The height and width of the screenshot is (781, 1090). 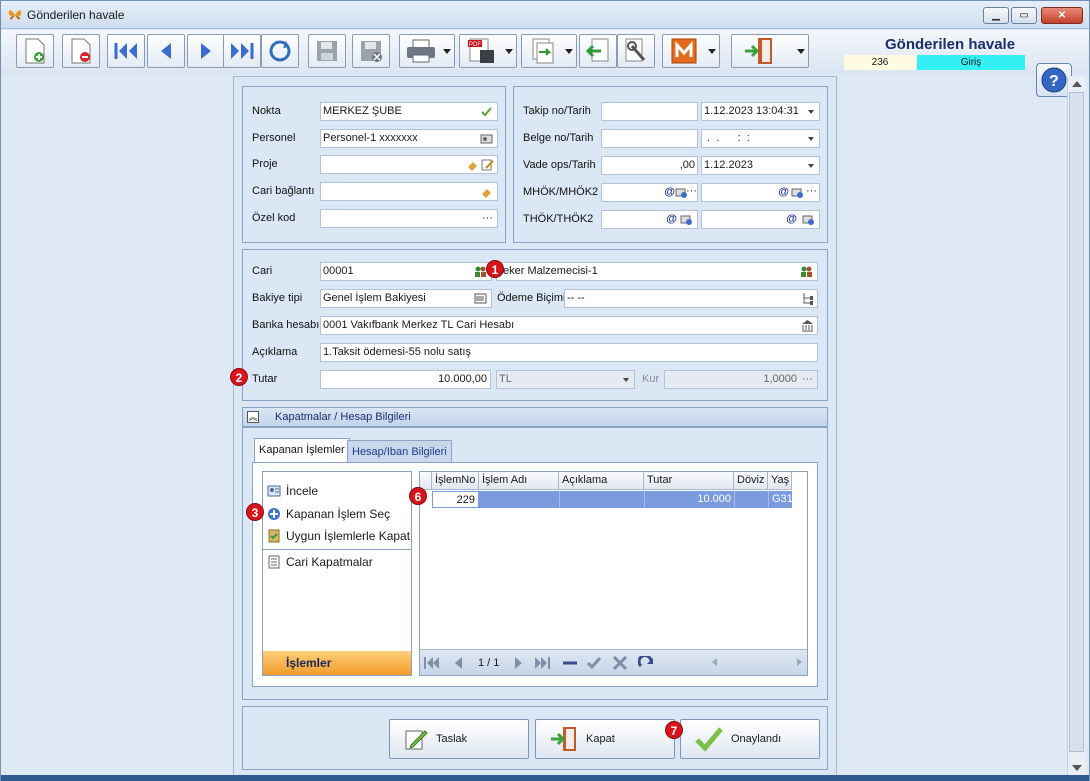 What do you see at coordinates (569, 352) in the screenshot?
I see `aciklama-field: 1.Taksit ödemesi-55 nolu satış` at bounding box center [569, 352].